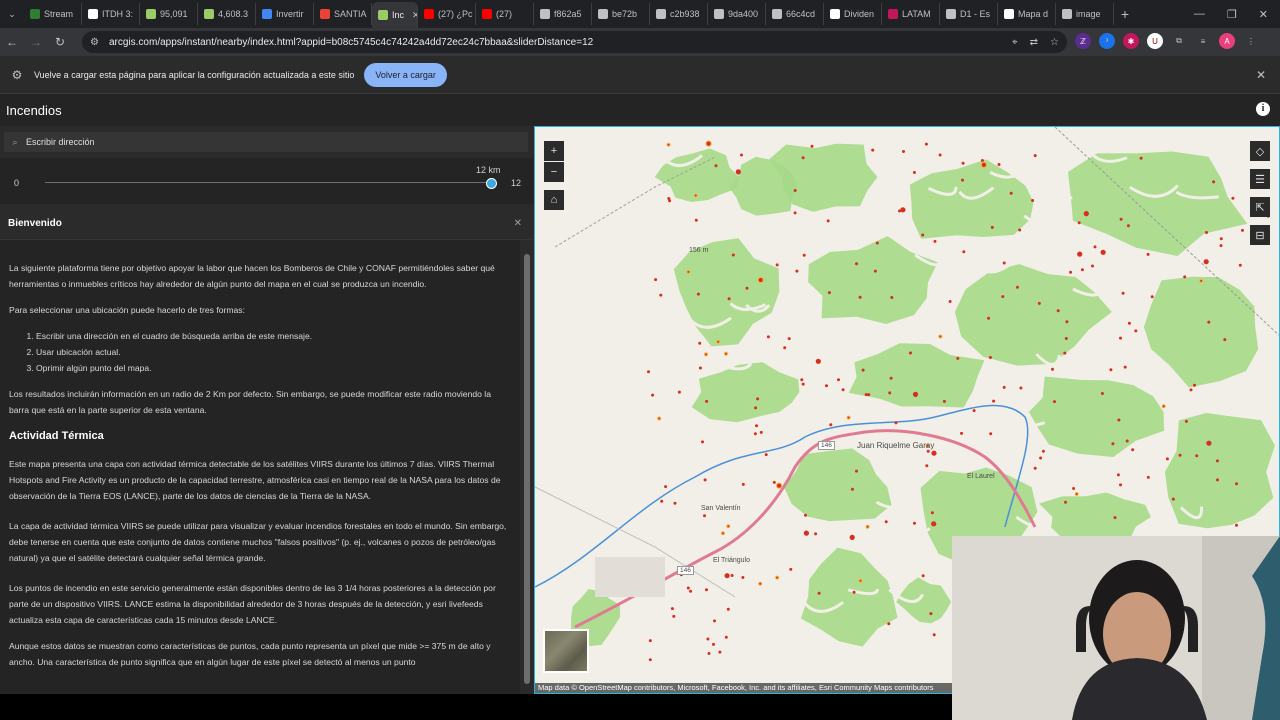  What do you see at coordinates (737, 14) in the screenshot?
I see `browser-tab: 9da400` at bounding box center [737, 14].